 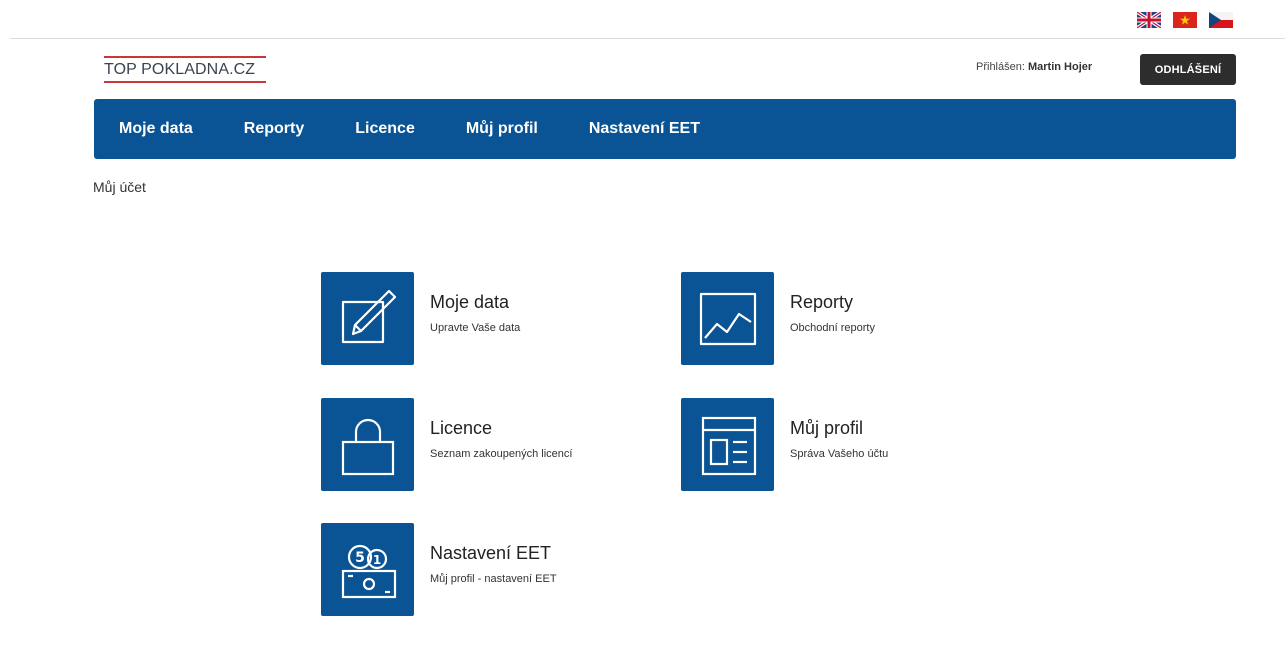 I want to click on vietnamese-flag-icon, so click(x=1185, y=20).